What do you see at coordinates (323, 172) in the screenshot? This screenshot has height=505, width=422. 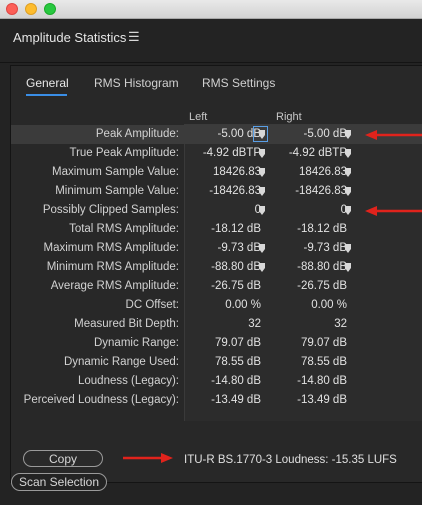 I see `right-channel-value: 18426.83` at bounding box center [323, 172].